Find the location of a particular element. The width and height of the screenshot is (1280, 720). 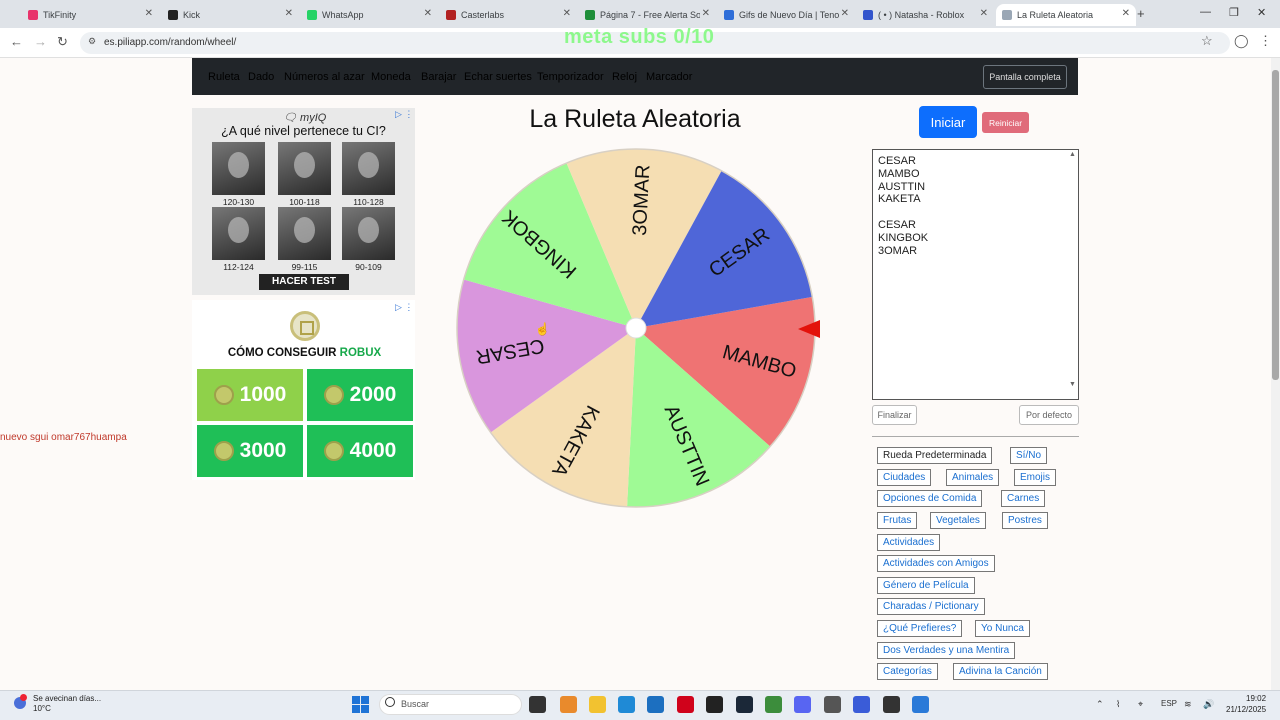

finalize-button: Finalizar is located at coordinates (894, 415).